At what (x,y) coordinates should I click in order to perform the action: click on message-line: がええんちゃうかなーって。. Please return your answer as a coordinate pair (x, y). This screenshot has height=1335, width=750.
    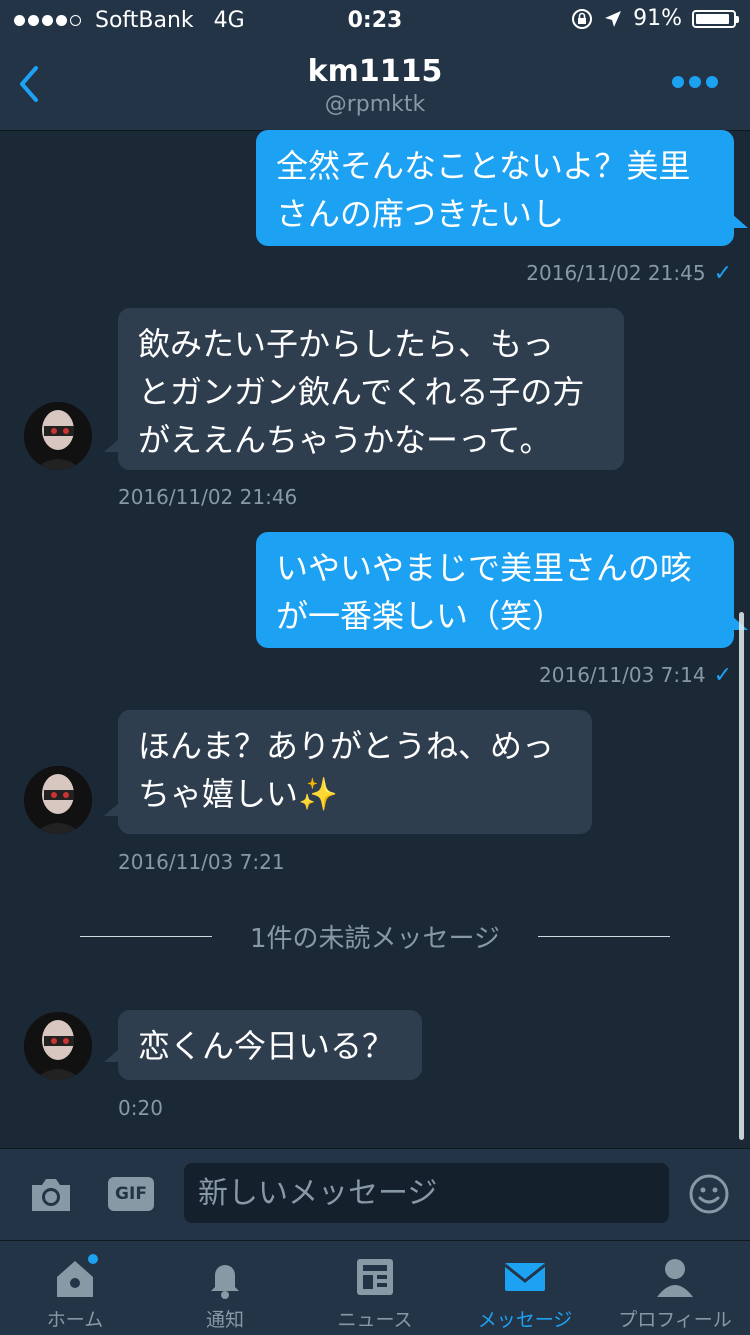
    Looking at the image, I should click on (345, 440).